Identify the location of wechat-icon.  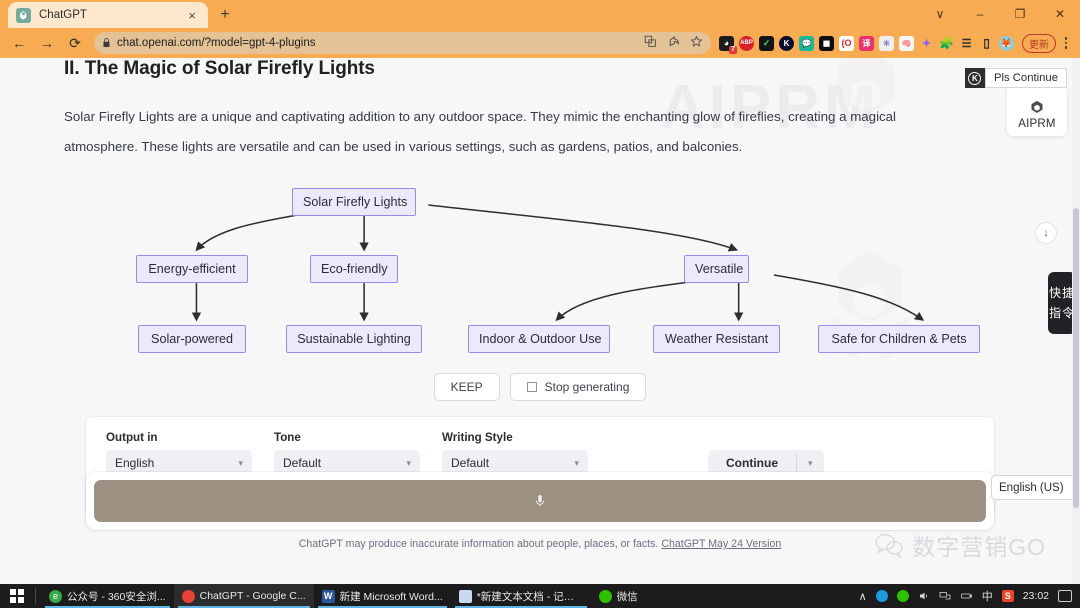
(605, 596).